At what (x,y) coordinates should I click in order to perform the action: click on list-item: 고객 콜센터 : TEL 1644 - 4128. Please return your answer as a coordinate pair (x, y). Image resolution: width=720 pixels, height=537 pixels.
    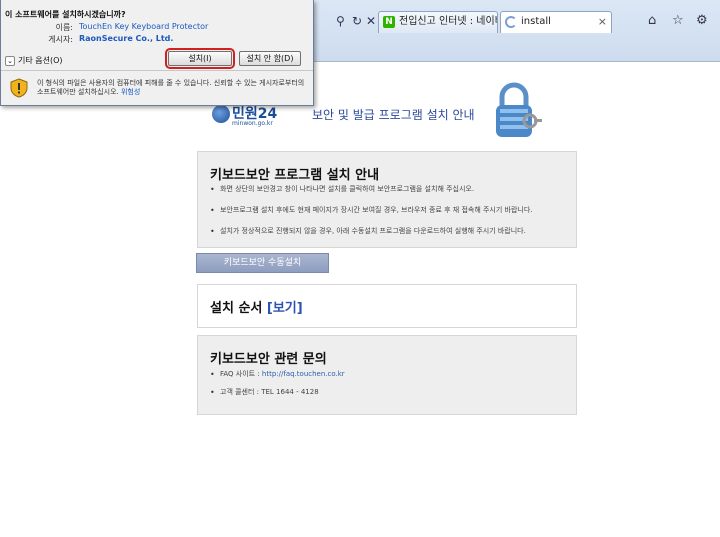
    Looking at the image, I should click on (388, 392).